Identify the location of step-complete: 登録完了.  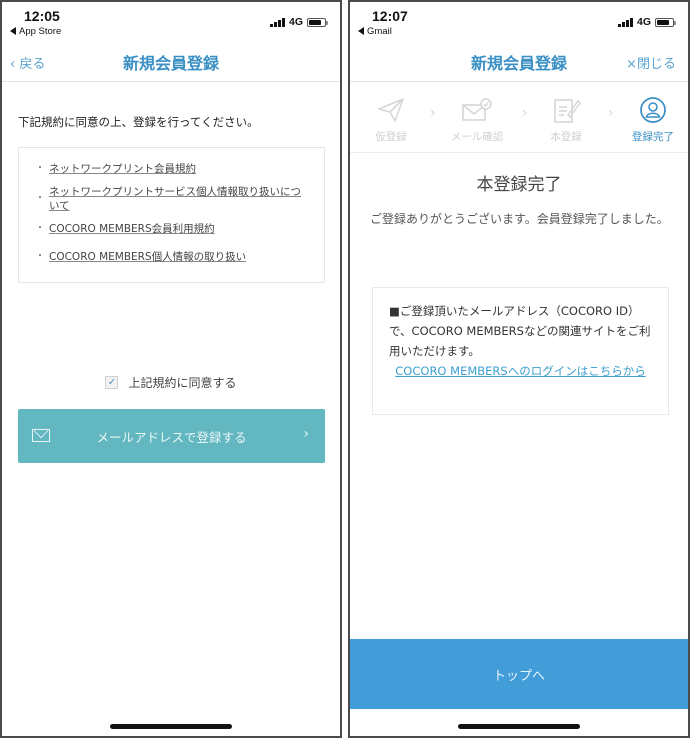
(653, 119).